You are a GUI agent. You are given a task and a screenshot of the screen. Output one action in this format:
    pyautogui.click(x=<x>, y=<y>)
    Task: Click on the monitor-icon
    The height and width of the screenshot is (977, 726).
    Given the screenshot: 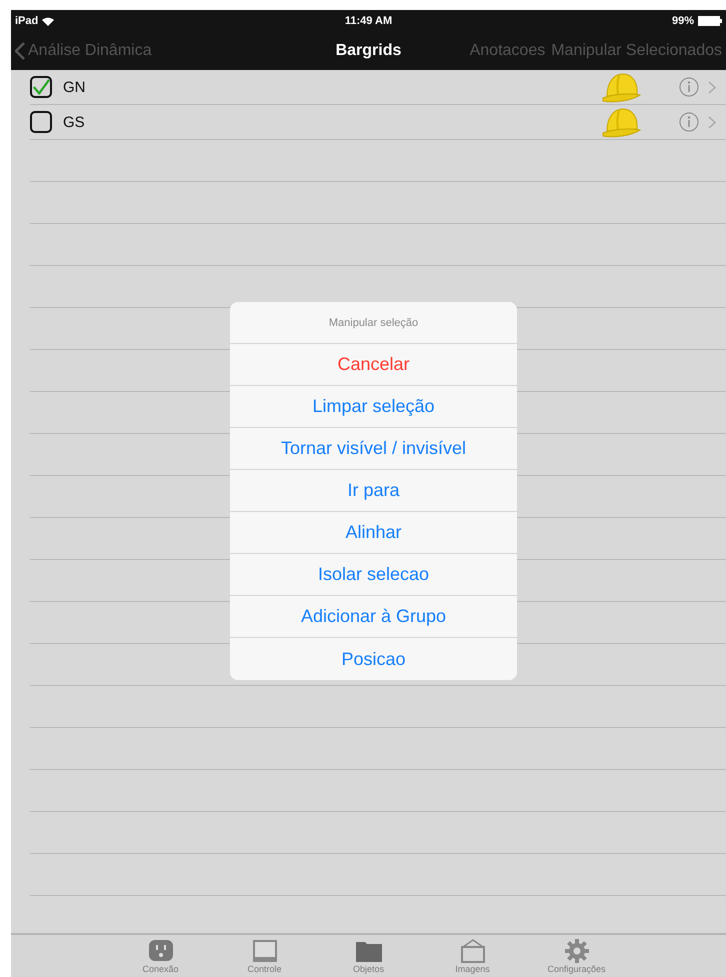 What is the action you would take?
    pyautogui.click(x=264, y=951)
    